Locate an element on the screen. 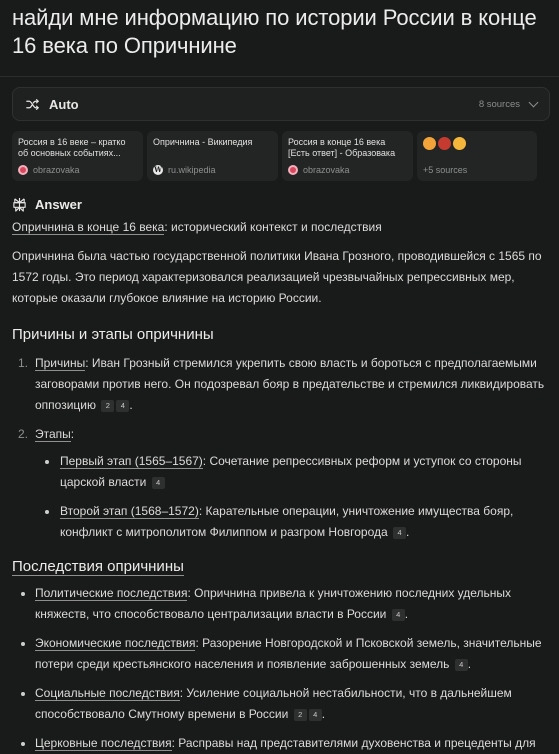  subtitle-strong: Опричнина в конце 16 века is located at coordinates (88, 227).